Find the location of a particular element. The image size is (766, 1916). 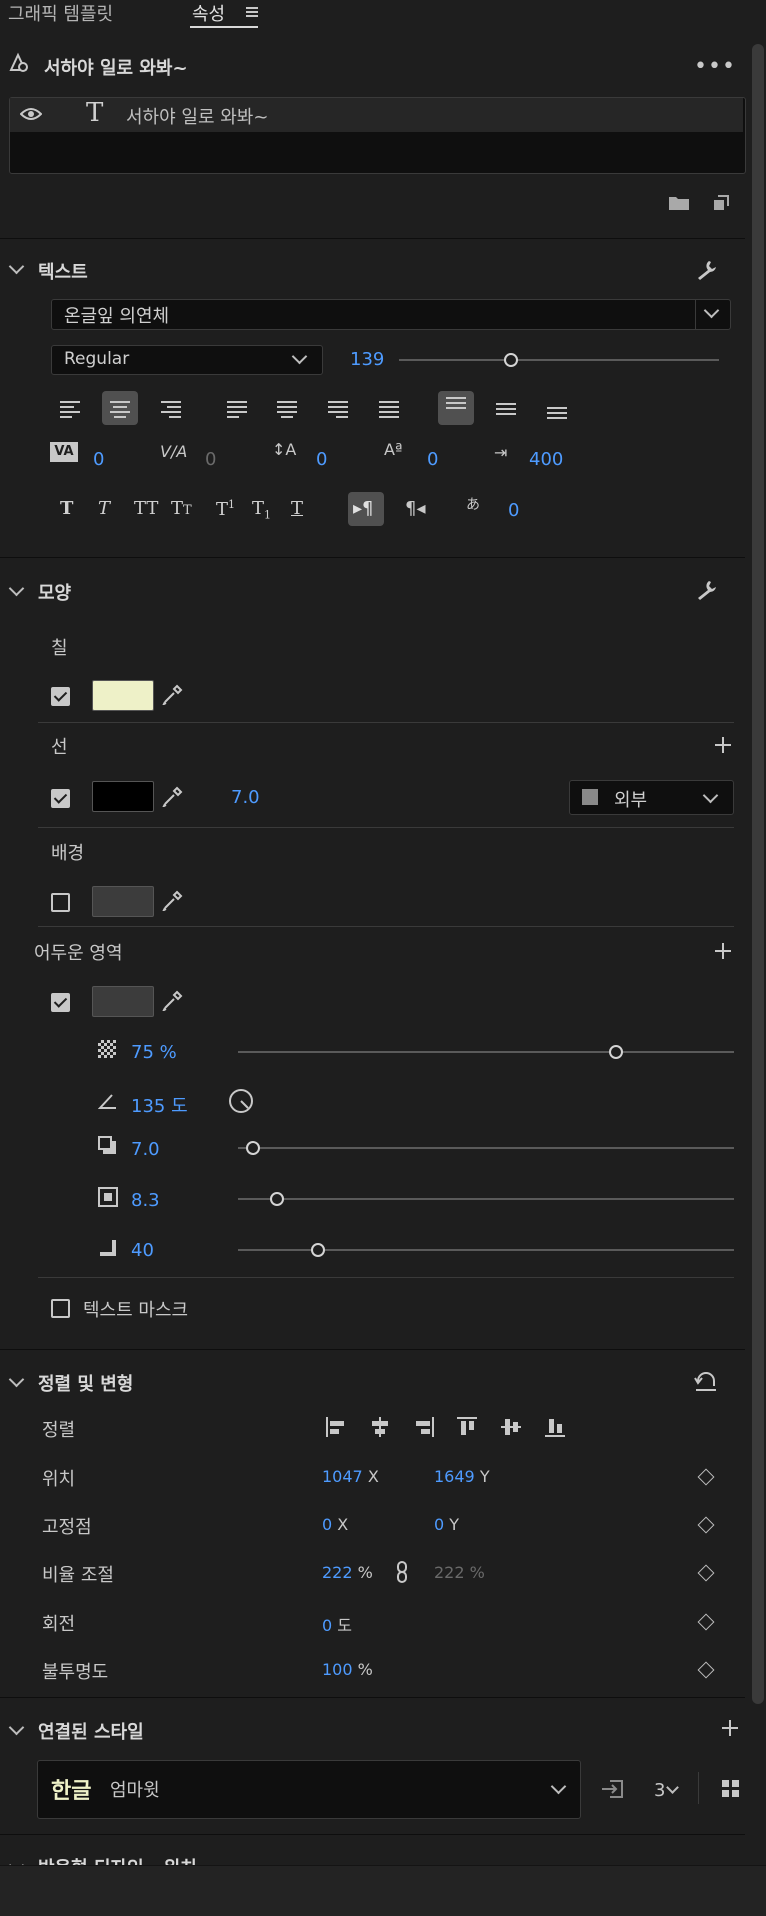

text-mask-checkbox is located at coordinates (60, 1308).